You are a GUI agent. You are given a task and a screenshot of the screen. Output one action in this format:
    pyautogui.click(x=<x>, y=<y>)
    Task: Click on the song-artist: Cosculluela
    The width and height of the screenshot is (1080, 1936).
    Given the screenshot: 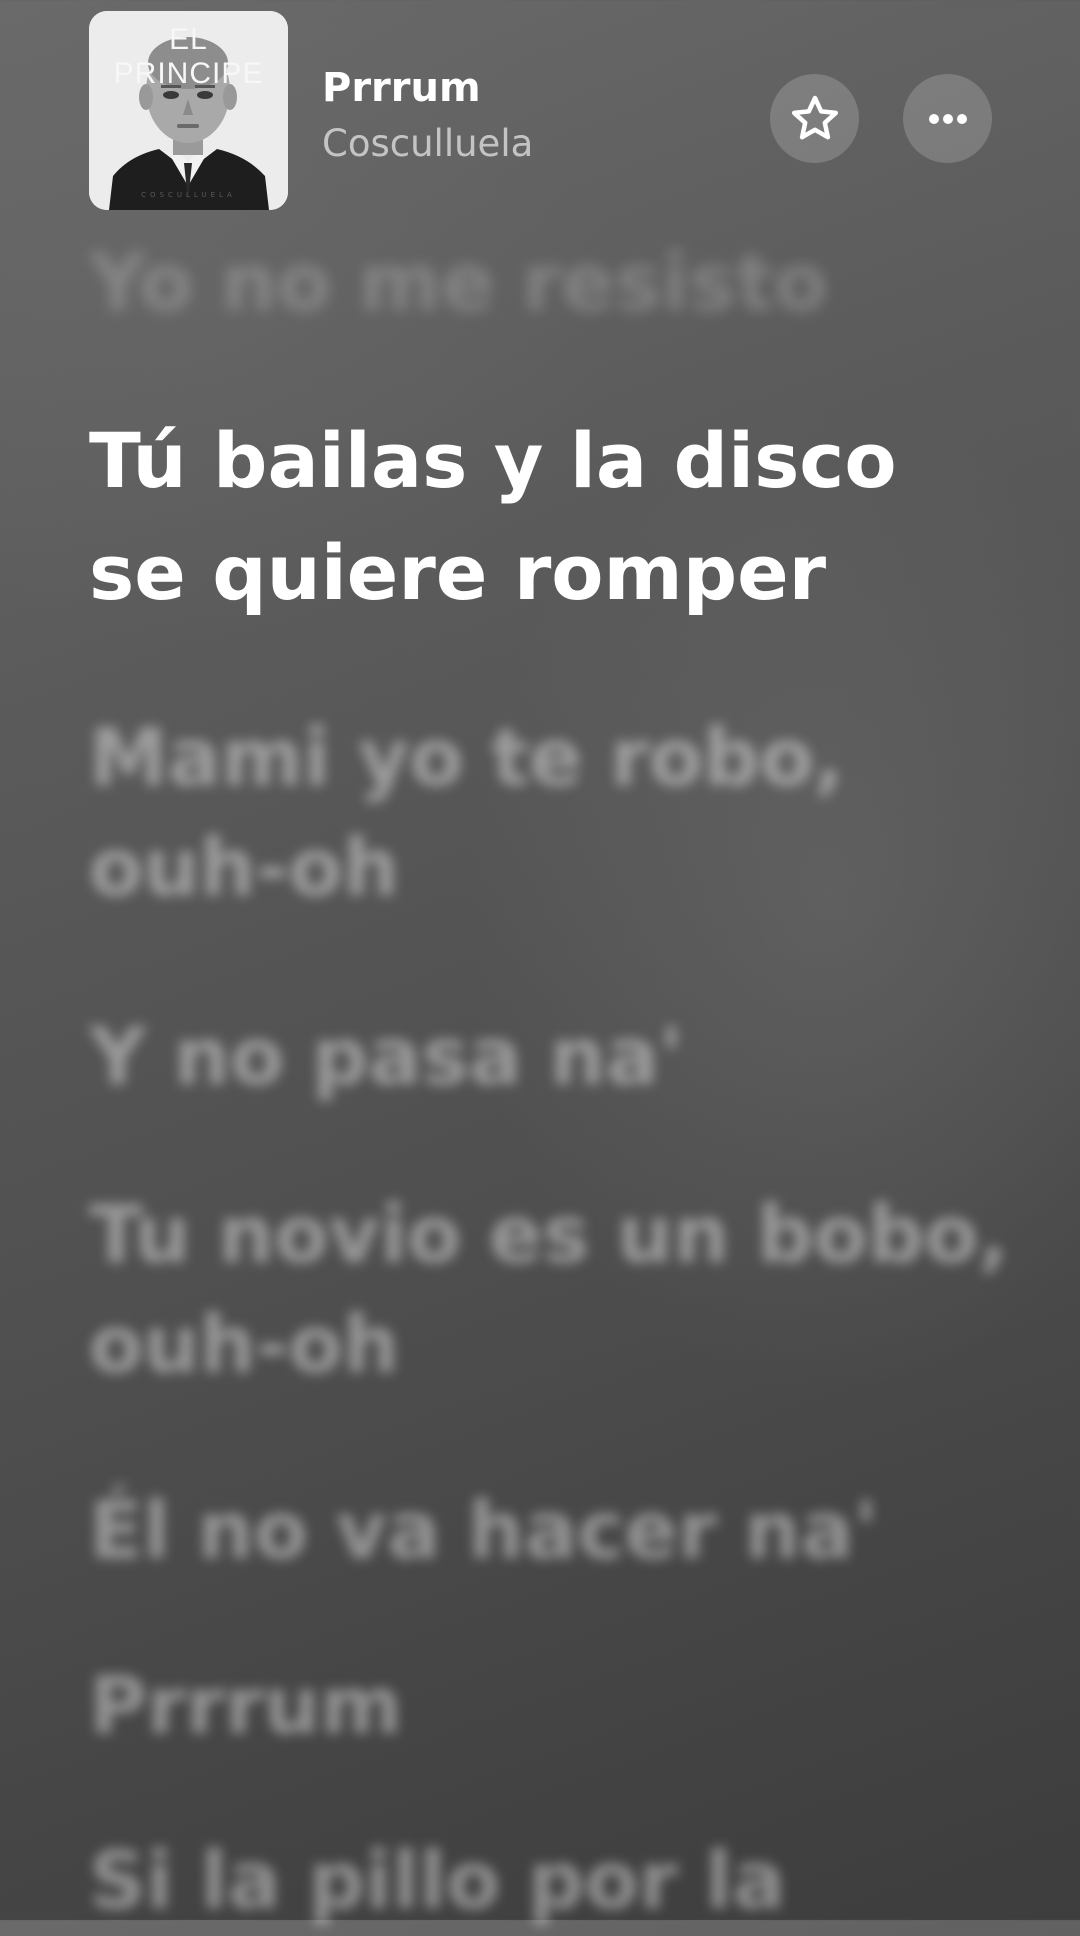 What is the action you would take?
    pyautogui.click(x=427, y=143)
    